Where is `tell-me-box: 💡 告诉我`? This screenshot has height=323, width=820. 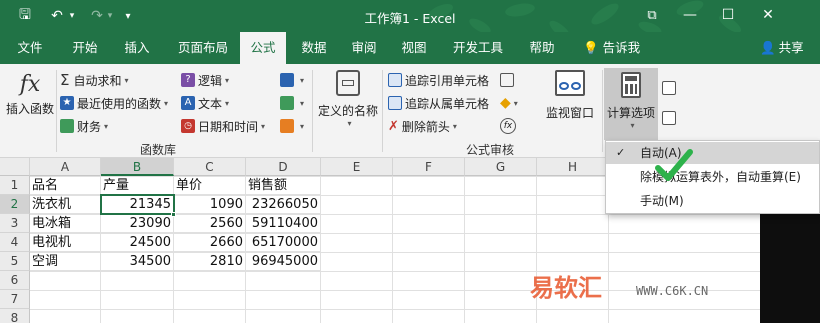
tell-me-box: 💡 告诉我 is located at coordinates (611, 48).